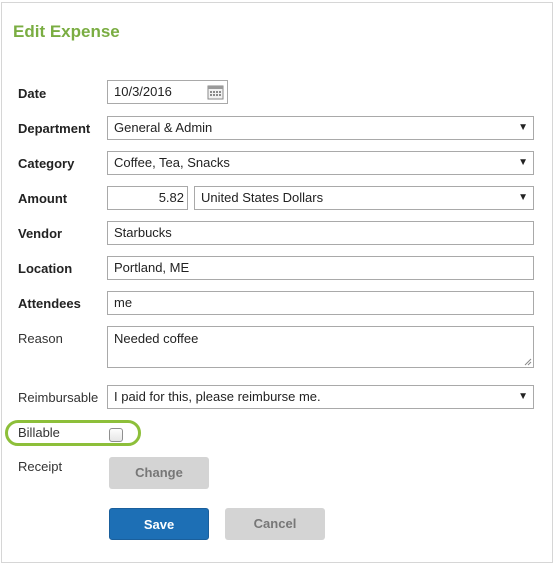 This screenshot has height=565, width=555. Describe the element at coordinates (46, 163) in the screenshot. I see `category-label: Category` at that location.